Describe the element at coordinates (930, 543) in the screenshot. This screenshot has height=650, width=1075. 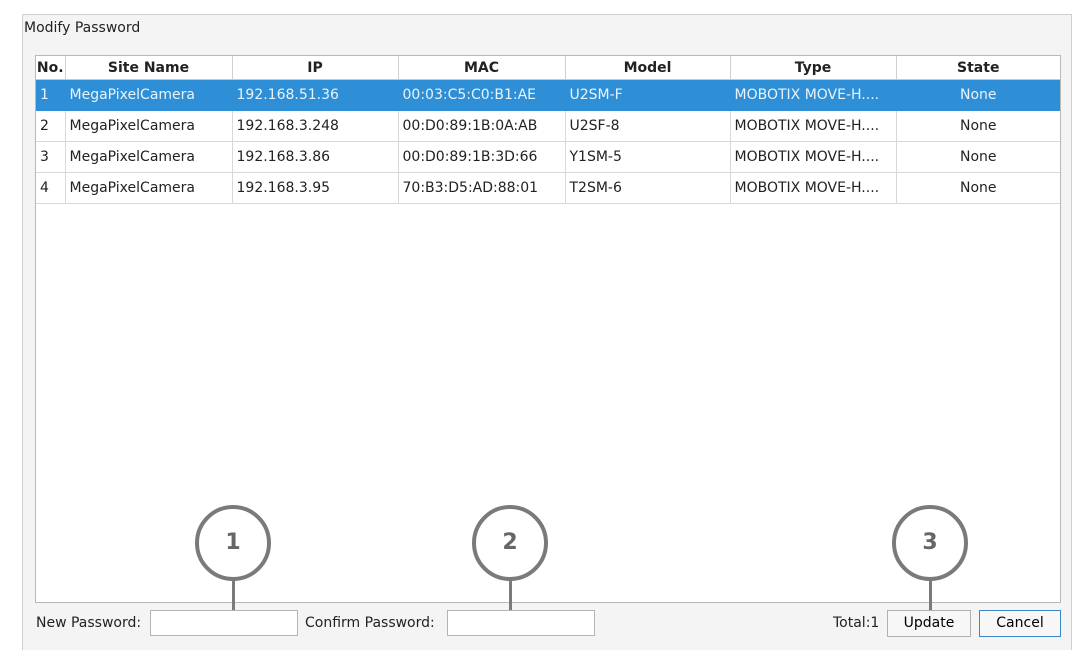
I see `callout-3: 3` at that location.